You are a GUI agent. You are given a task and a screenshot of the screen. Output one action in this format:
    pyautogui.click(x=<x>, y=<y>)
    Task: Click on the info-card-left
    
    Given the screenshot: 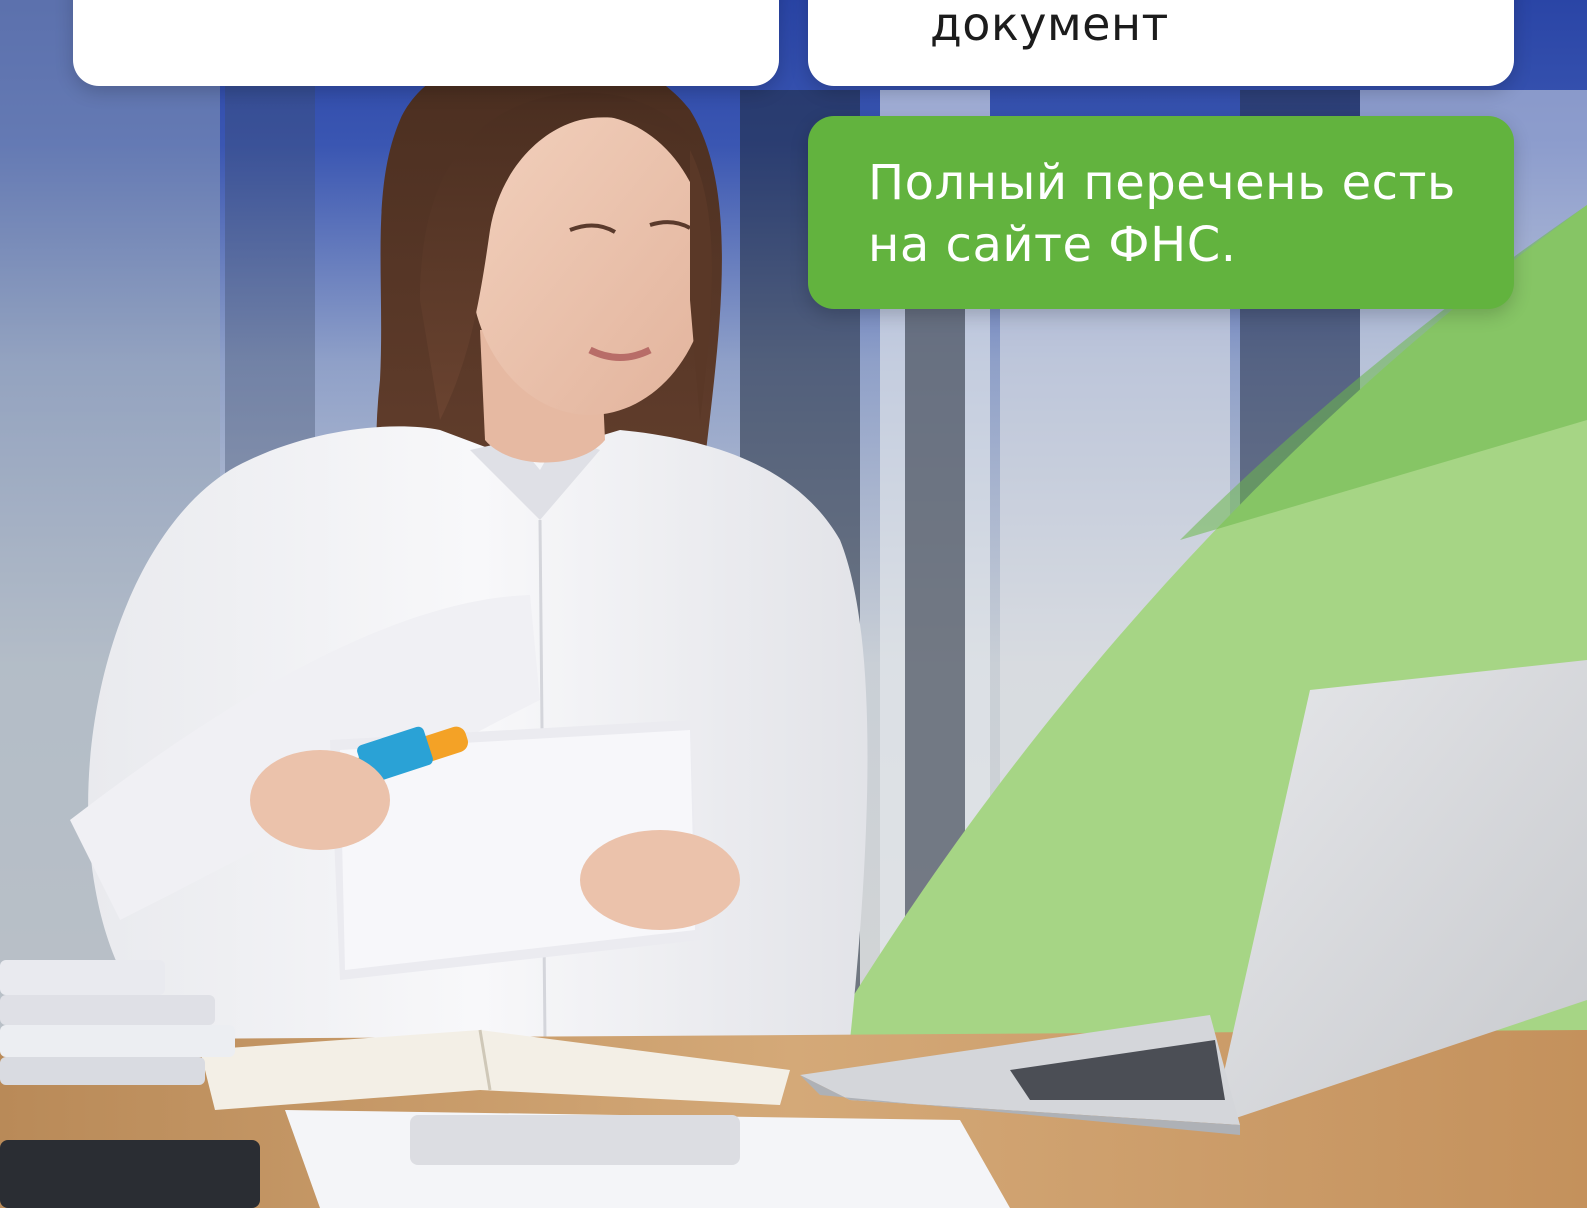 What is the action you would take?
    pyautogui.click(x=426, y=43)
    